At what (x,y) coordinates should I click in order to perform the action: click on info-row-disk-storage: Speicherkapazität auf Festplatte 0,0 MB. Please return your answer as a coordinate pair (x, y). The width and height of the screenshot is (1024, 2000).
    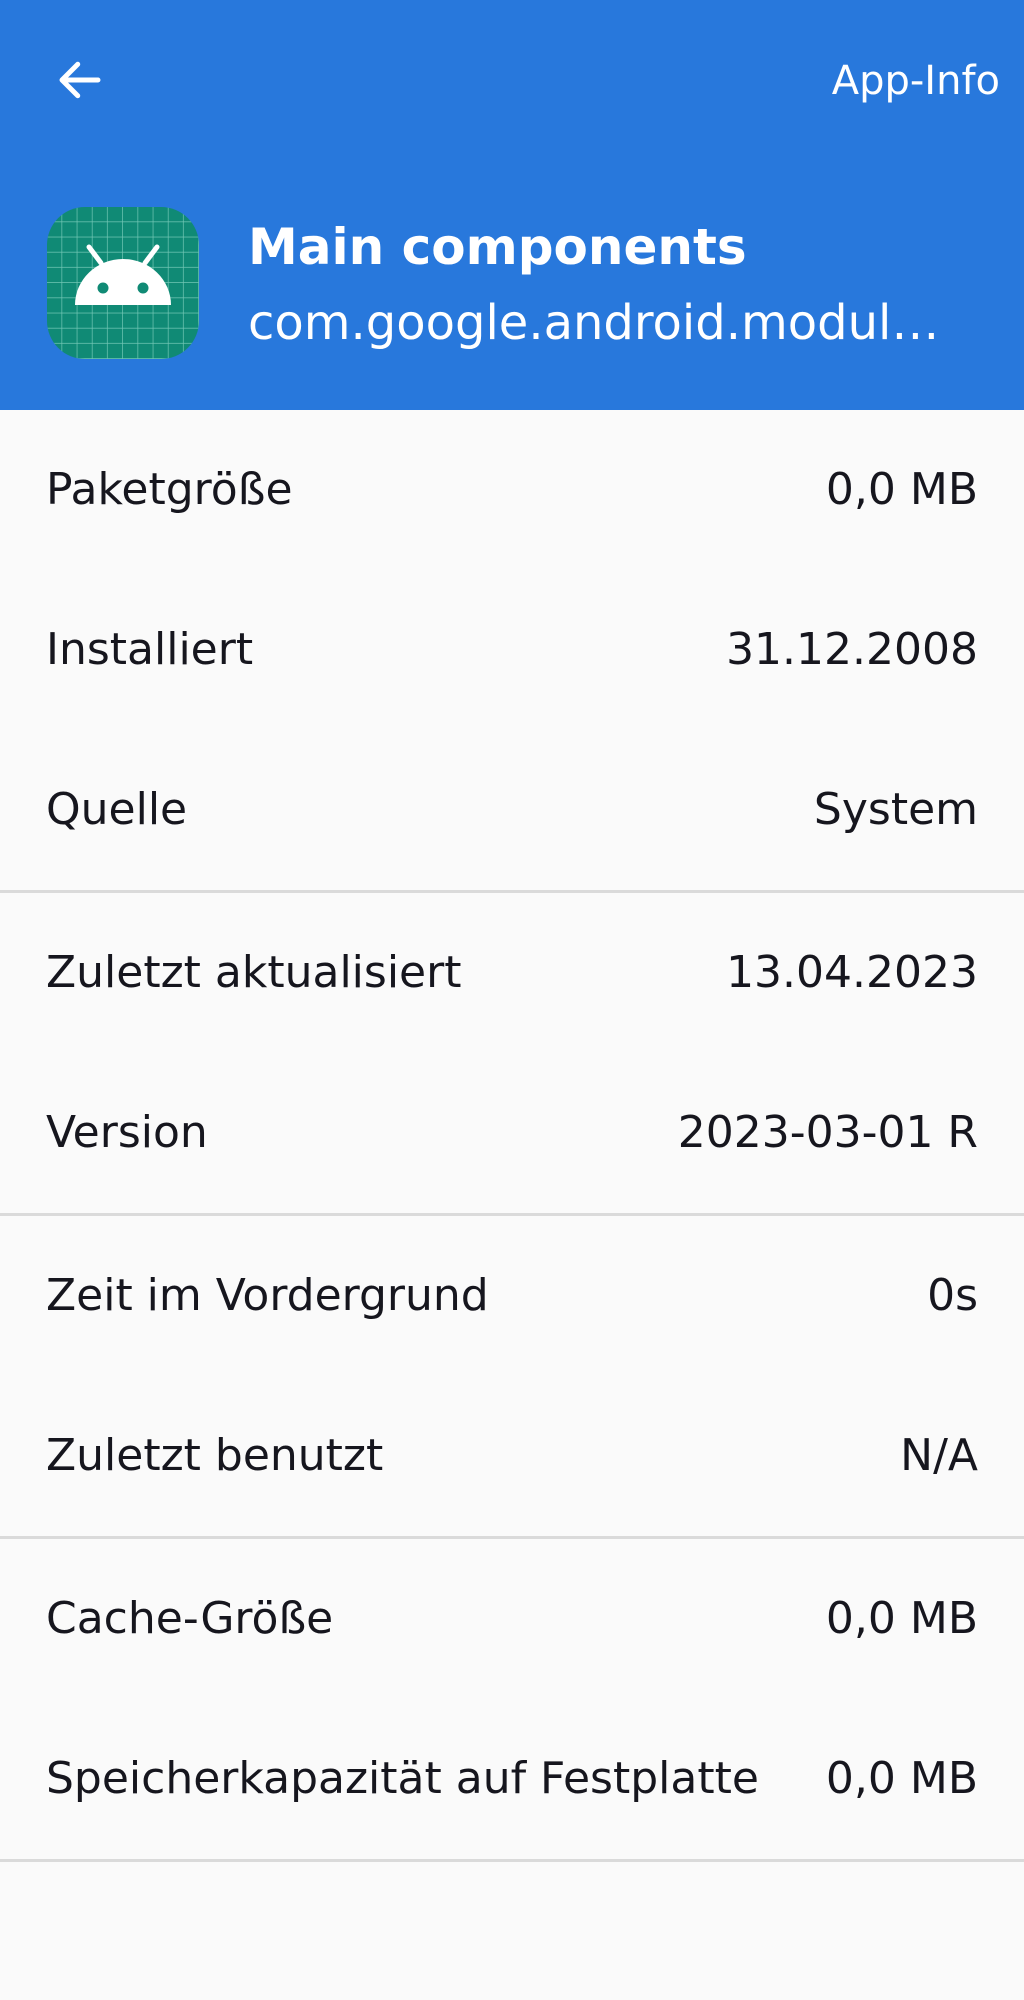
    Looking at the image, I should click on (512, 1779).